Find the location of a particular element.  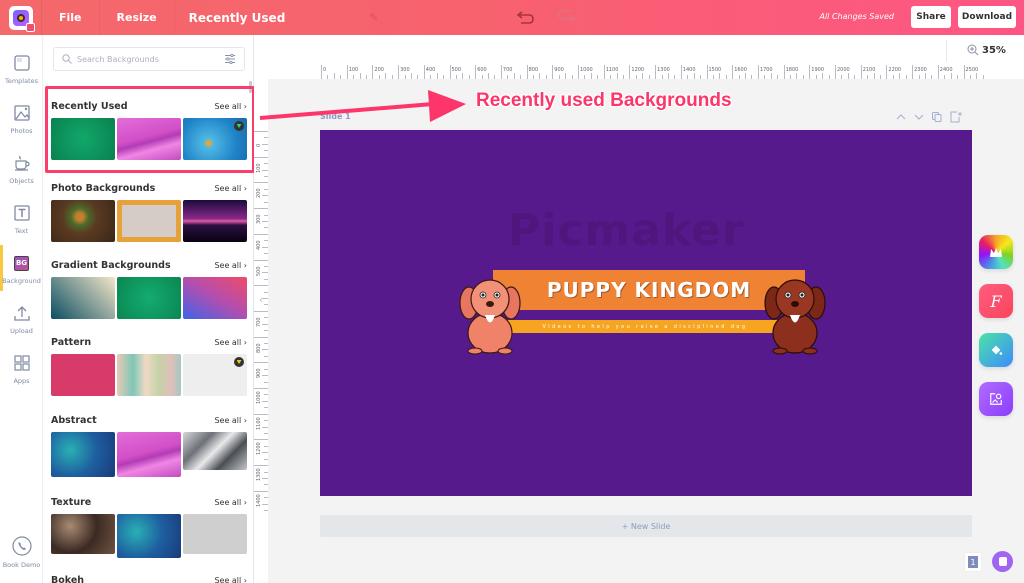

book-demo-button: Book Demo is located at coordinates (21, 555).